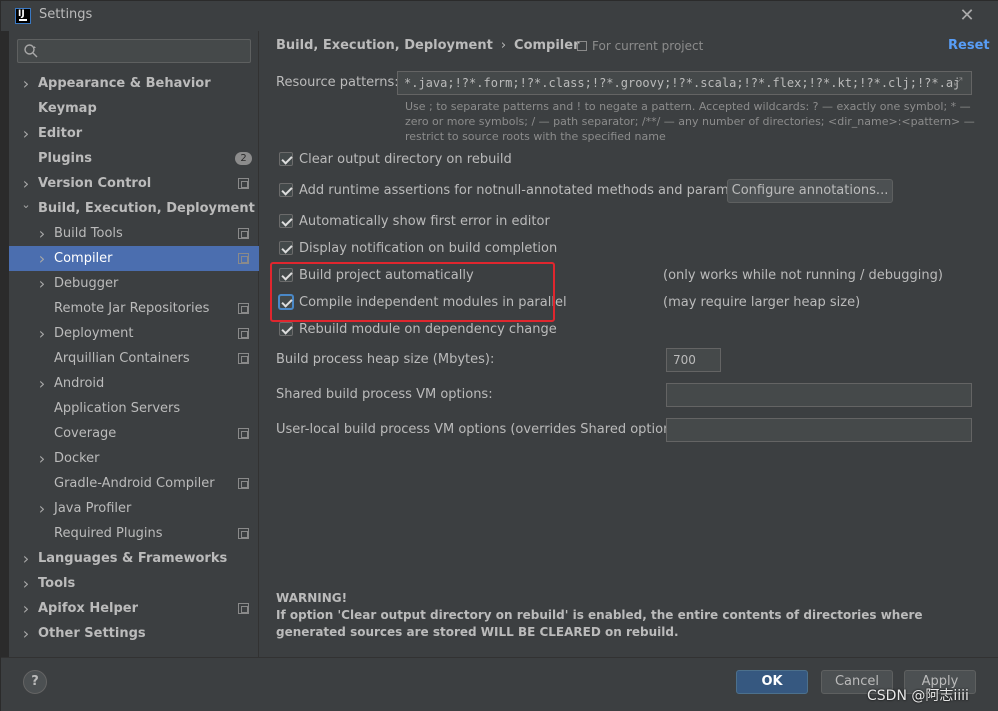  What do you see at coordinates (386, 275) in the screenshot?
I see `option-label: Build project automatically` at bounding box center [386, 275].